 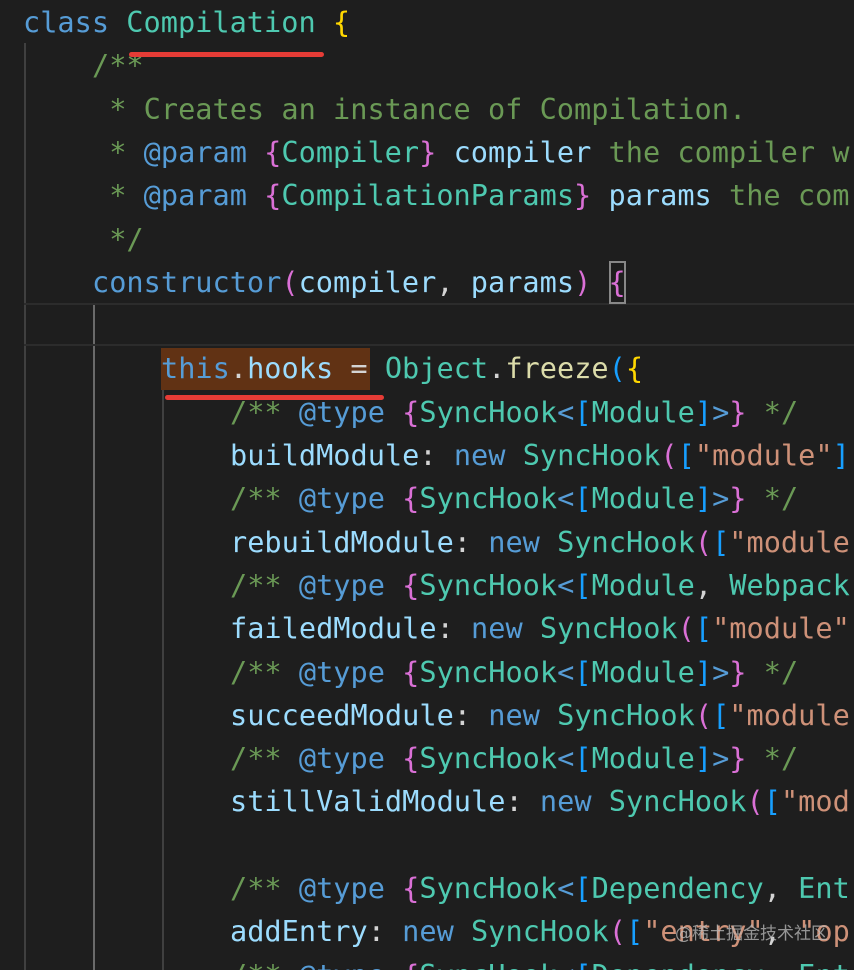 I want to click on code-token: Dependency, so click(x=677, y=888).